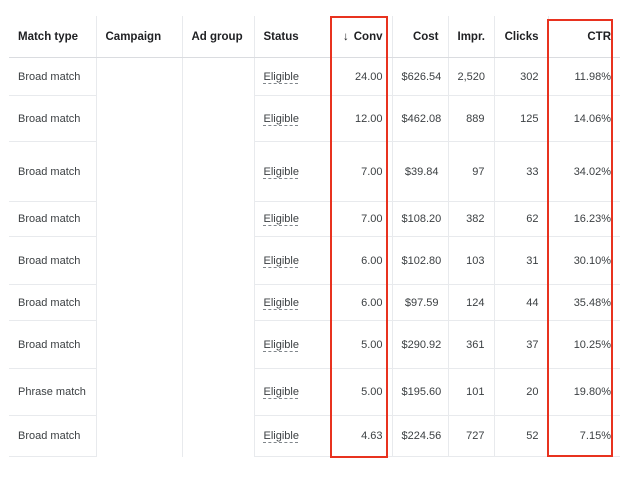 The height and width of the screenshot is (480, 640). What do you see at coordinates (218, 37) in the screenshot?
I see `col-header-ad-group: Ad group` at bounding box center [218, 37].